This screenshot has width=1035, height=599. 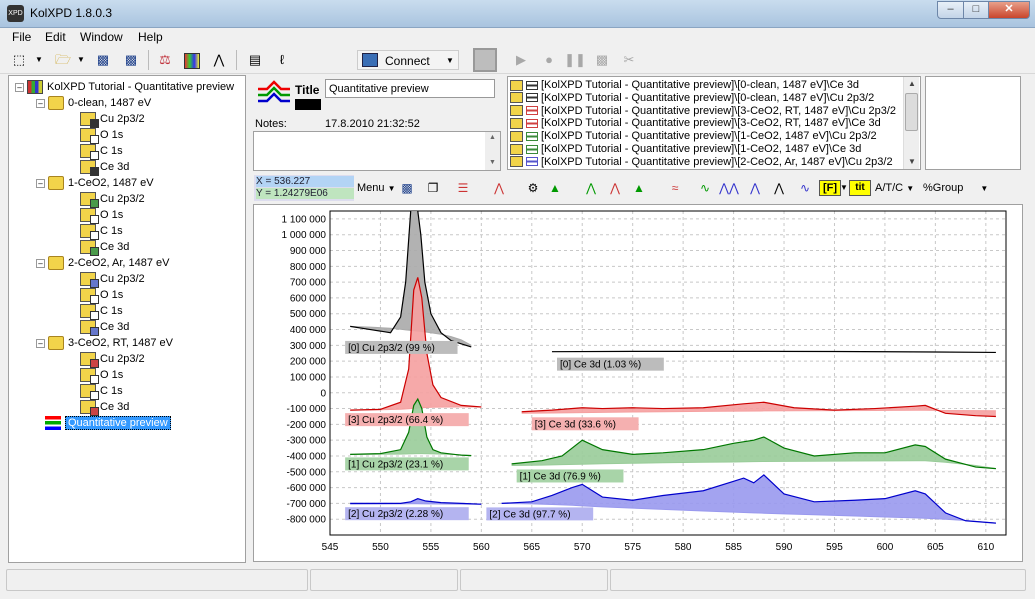 What do you see at coordinates (55, 37) in the screenshot?
I see `menu-edit: Edit` at bounding box center [55, 37].